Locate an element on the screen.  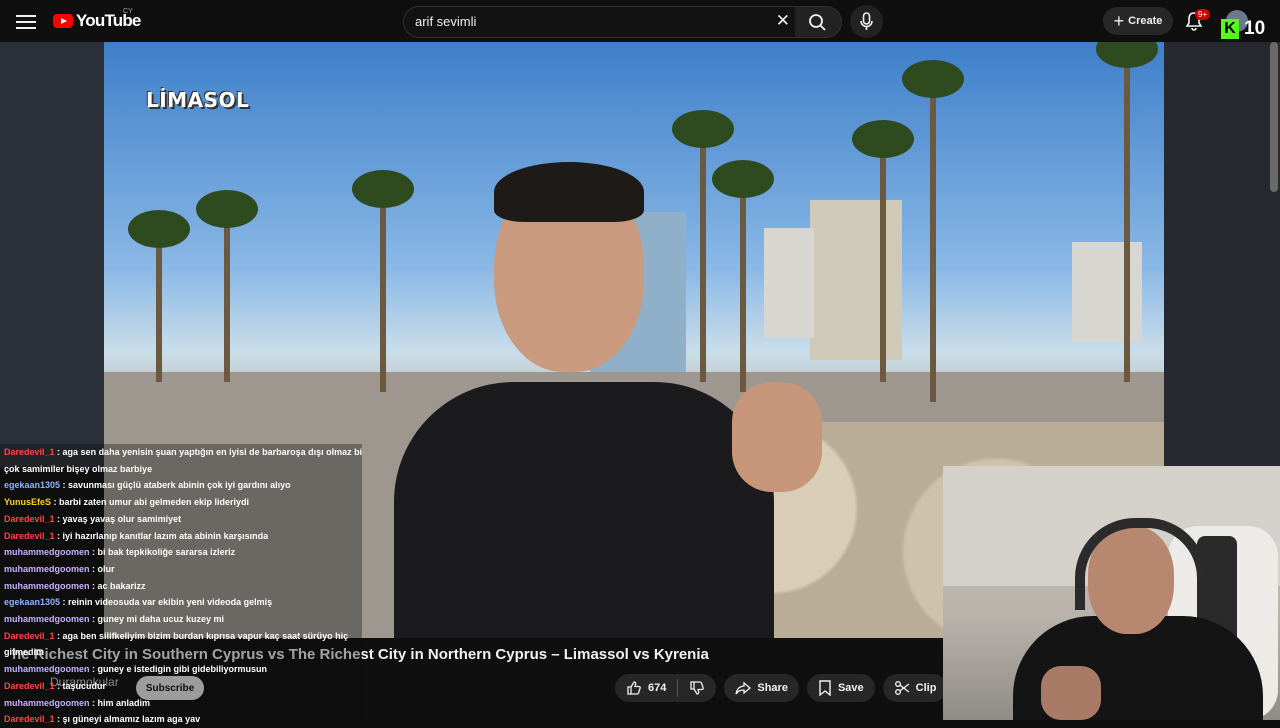
hamburger-menu-icon is located at coordinates (26, 21).